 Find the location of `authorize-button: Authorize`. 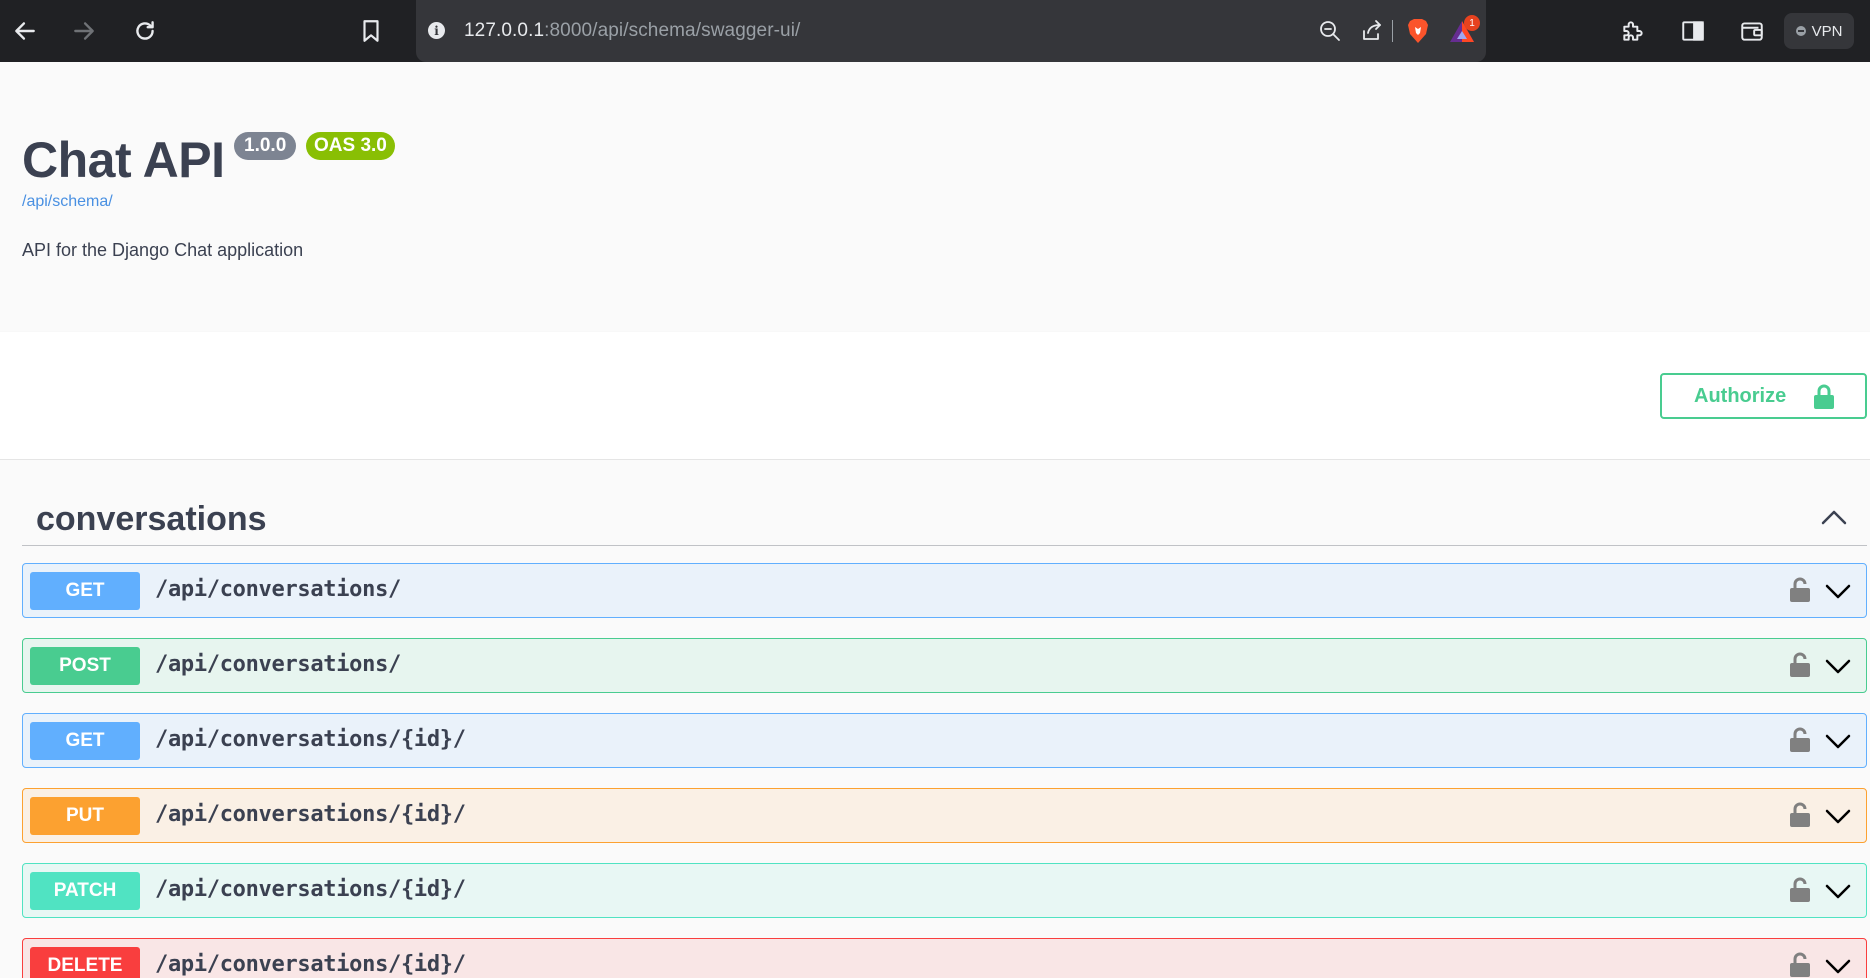

authorize-button: Authorize is located at coordinates (1763, 396).